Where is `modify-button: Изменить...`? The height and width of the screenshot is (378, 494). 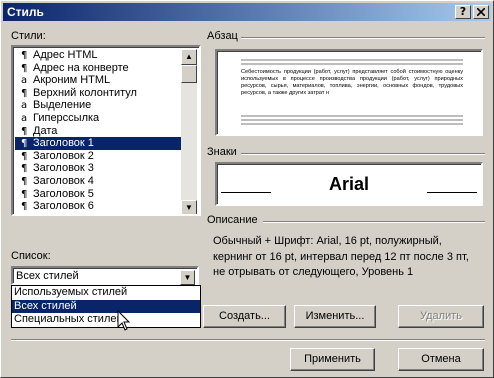 modify-button: Изменить... is located at coordinates (335, 316).